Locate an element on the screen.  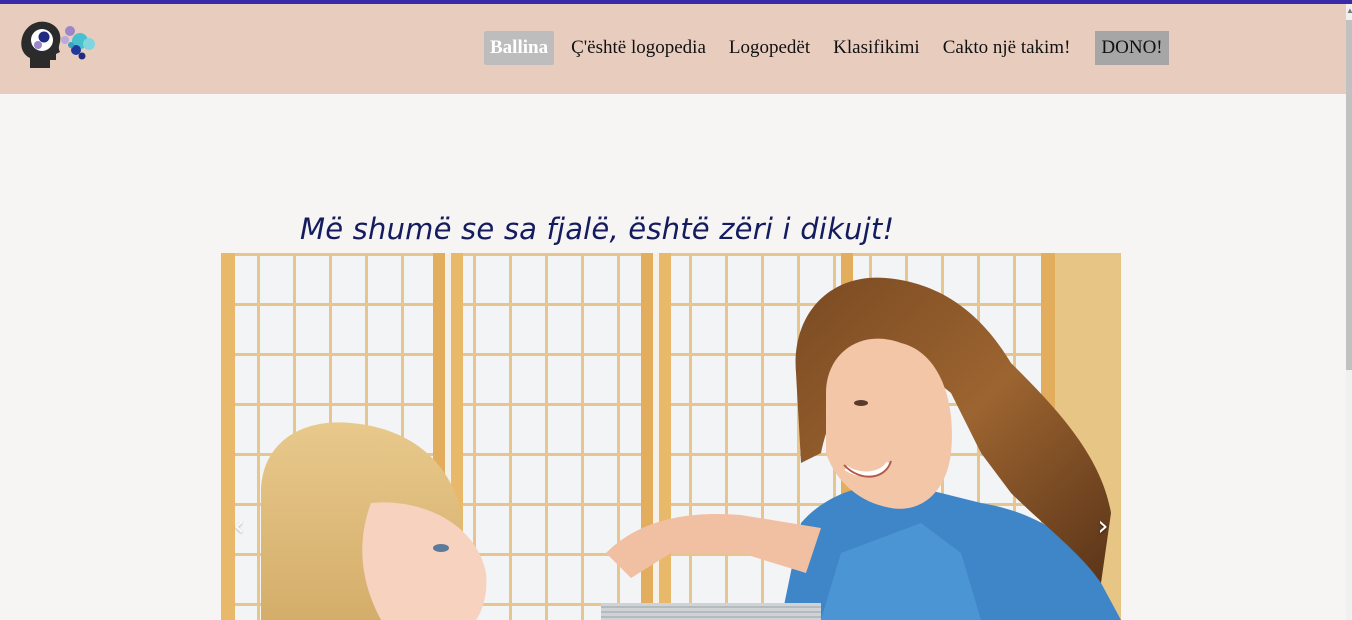
site-logo is located at coordinates (60, 48).